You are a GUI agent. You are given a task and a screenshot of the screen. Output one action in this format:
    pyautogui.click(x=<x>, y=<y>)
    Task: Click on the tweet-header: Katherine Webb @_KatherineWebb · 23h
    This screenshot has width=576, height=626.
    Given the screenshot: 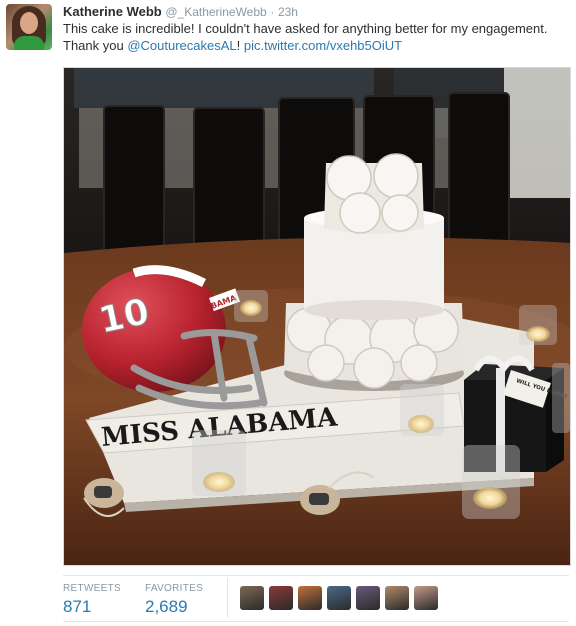 What is the action you would take?
    pyautogui.click(x=315, y=12)
    